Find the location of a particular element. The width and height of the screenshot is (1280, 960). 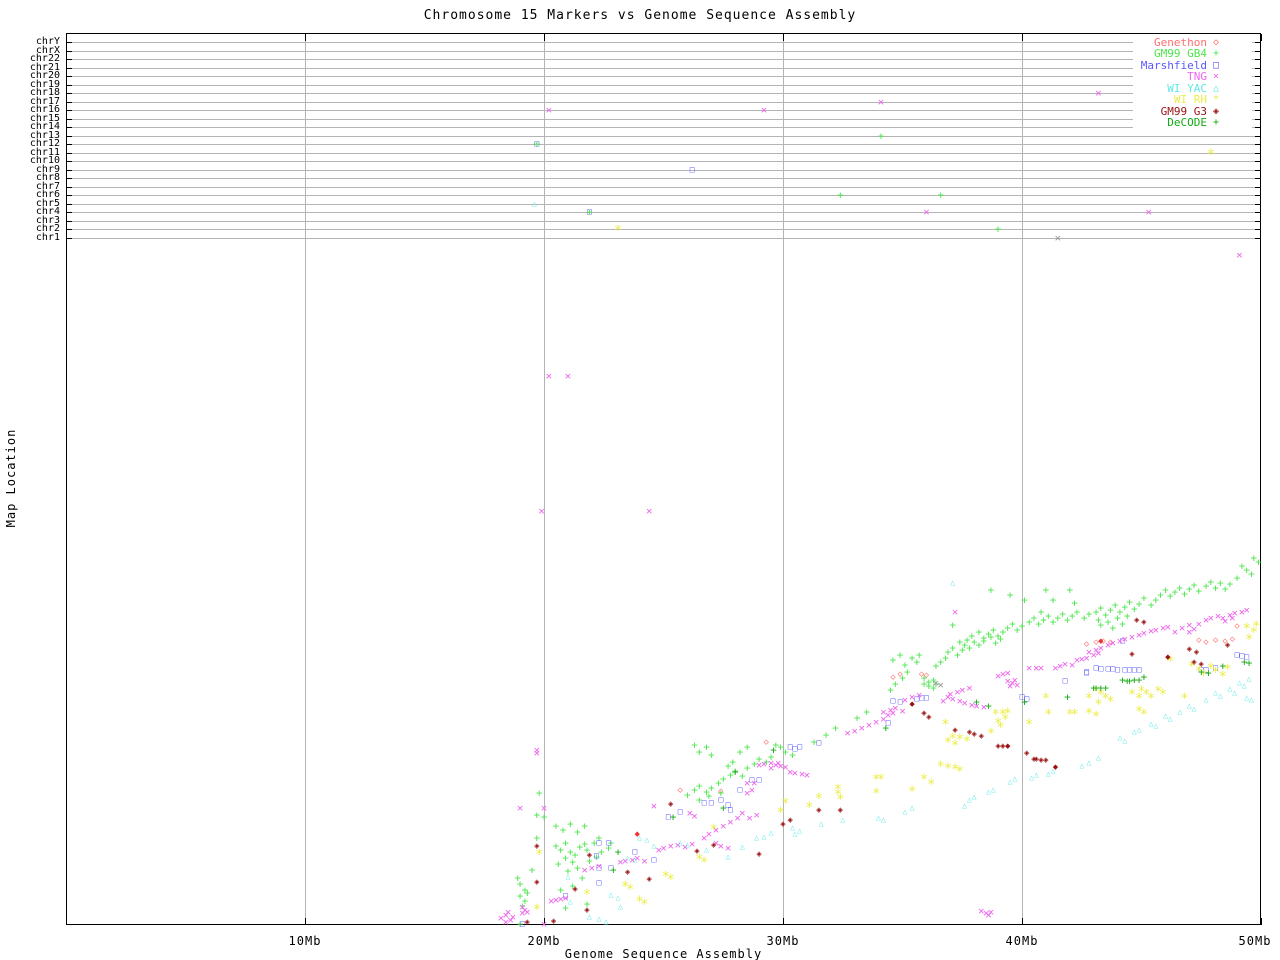

legend-label: WI RH is located at coordinates (1190, 99).